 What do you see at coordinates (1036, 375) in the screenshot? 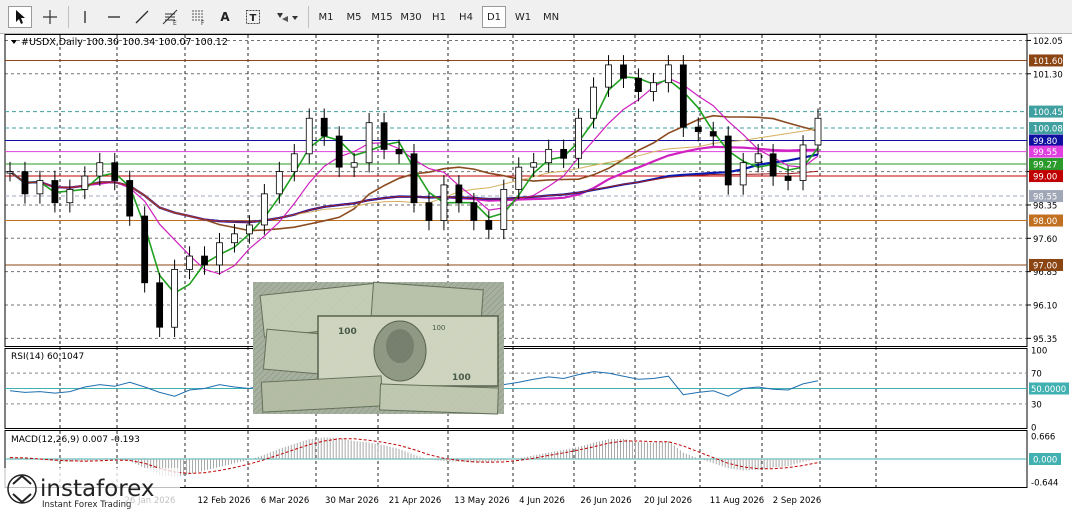
I see `rsi-tick-label: 70` at bounding box center [1036, 375].